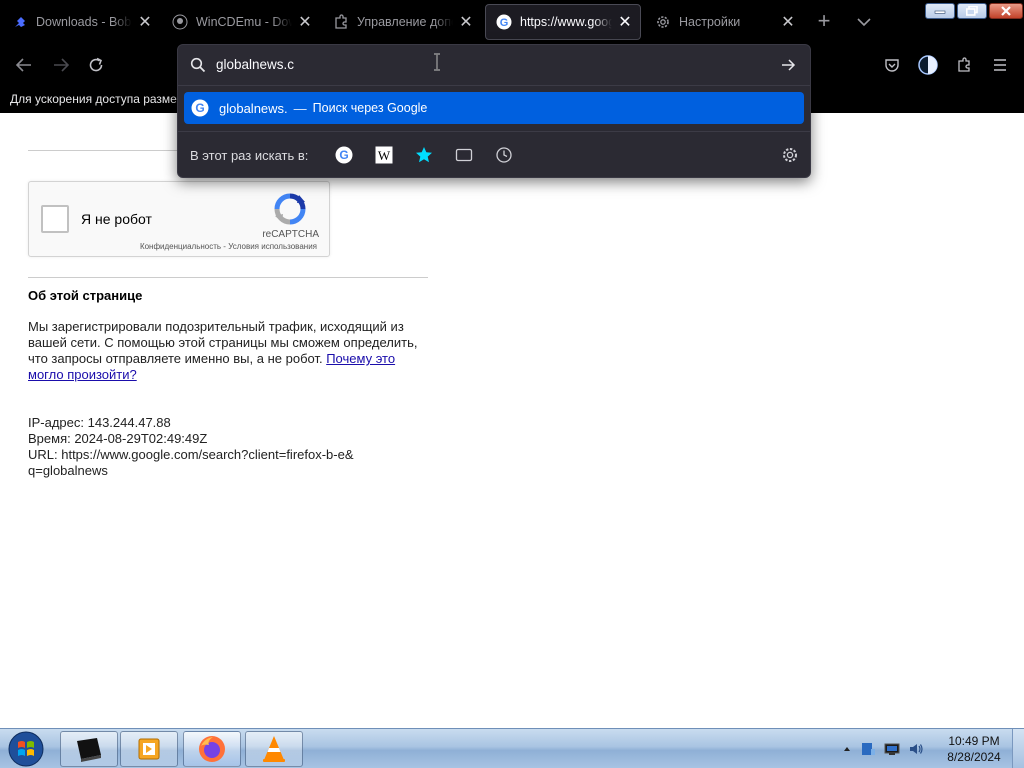  Describe the element at coordinates (249, 155) in the screenshot. I see `one-off-label: В этот раз искать в:` at that location.